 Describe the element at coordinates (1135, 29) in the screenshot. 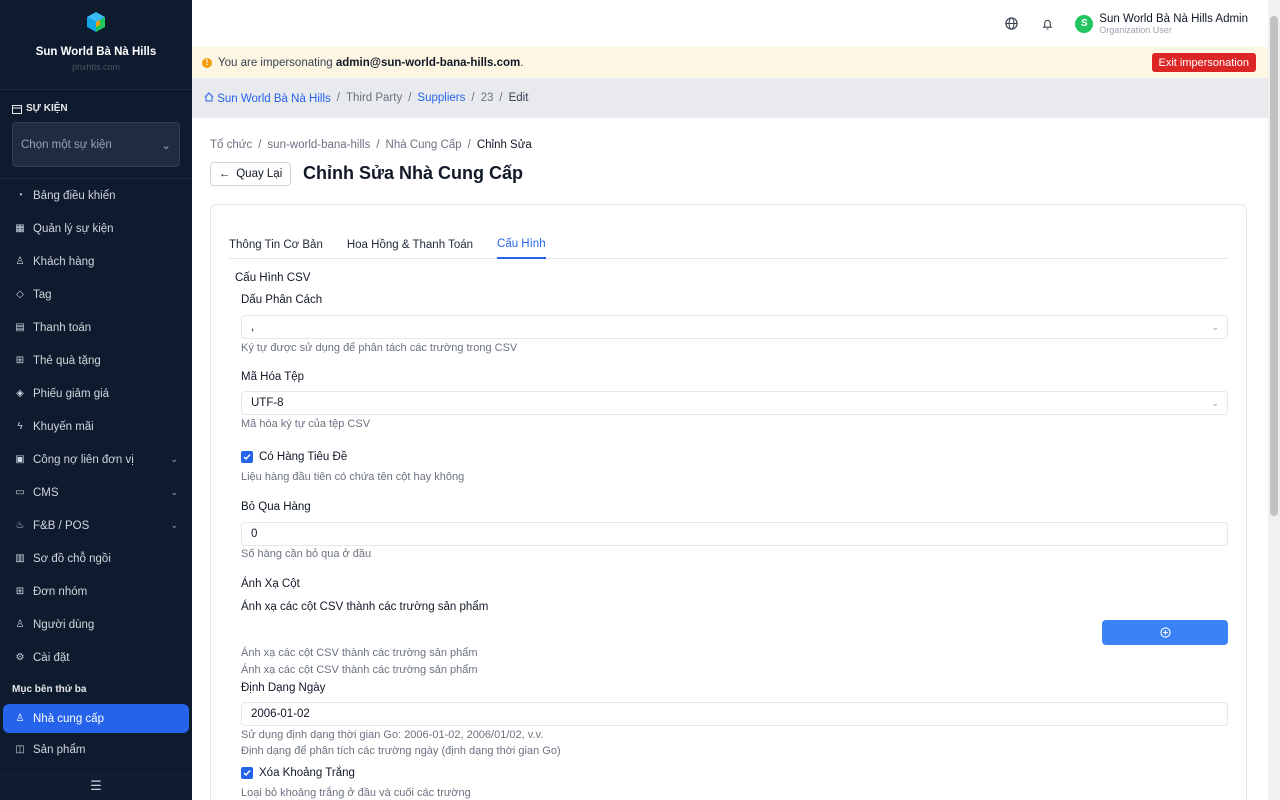

I see `user-role: Organization User` at that location.